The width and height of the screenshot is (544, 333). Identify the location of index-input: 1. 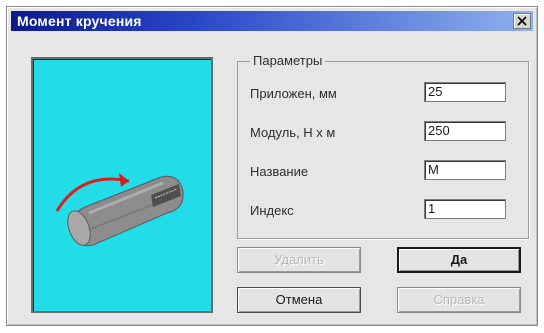
(465, 209).